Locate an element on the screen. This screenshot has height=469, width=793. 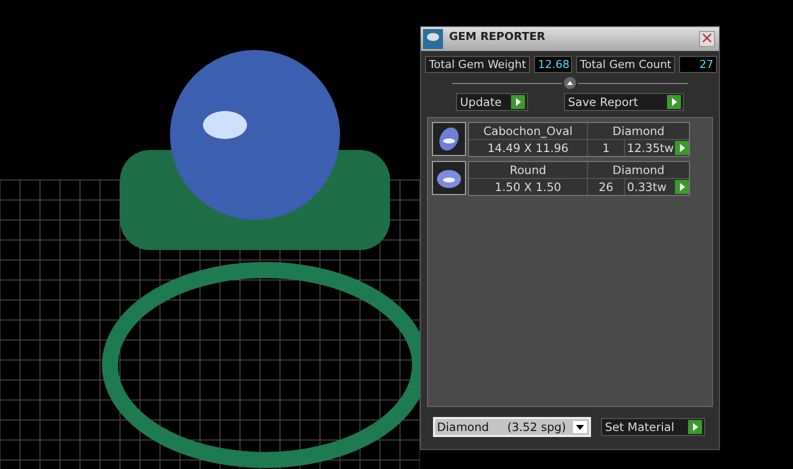
total-value: 27 is located at coordinates (698, 64).